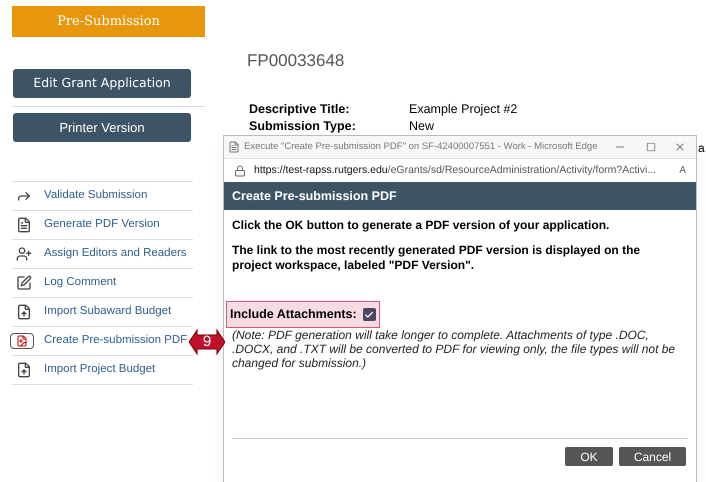 Image resolution: width=706 pixels, height=482 pixels. What do you see at coordinates (463, 109) in the screenshot?
I see `field-value: Example Project #2` at bounding box center [463, 109].